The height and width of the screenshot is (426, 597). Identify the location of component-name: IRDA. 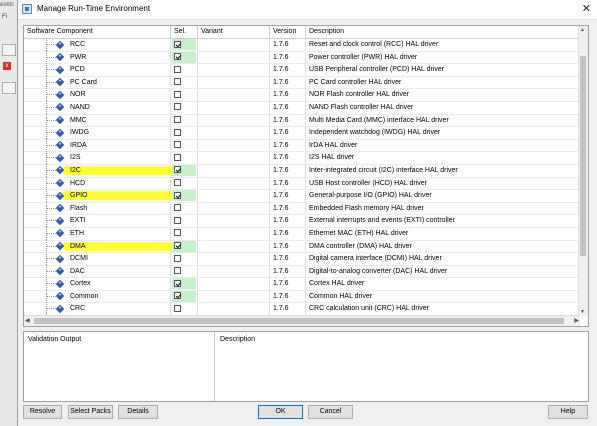
(78, 145).